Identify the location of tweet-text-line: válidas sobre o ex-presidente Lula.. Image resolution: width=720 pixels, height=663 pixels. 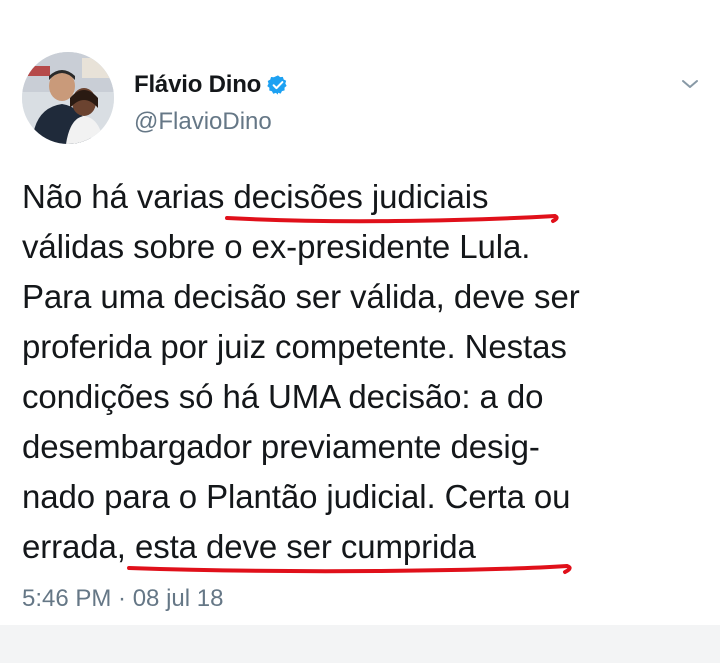
(362, 247).